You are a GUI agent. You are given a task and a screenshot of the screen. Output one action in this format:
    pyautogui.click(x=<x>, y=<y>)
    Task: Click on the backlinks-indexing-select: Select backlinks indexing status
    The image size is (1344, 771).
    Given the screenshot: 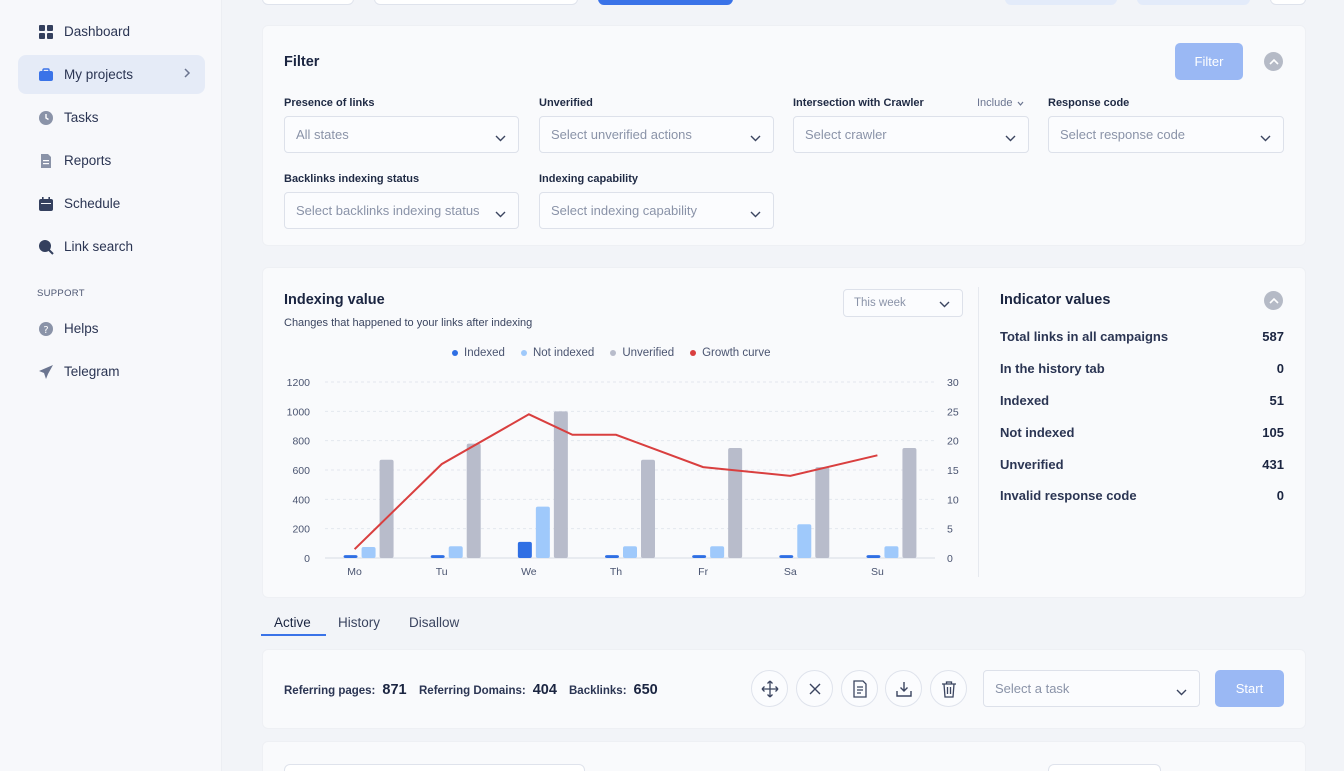 What is the action you would take?
    pyautogui.click(x=401, y=210)
    